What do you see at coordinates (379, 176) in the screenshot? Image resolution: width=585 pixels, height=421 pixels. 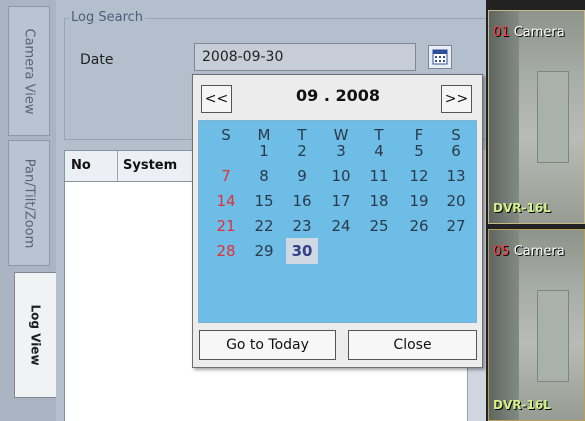 I see `calendar-day: 11` at bounding box center [379, 176].